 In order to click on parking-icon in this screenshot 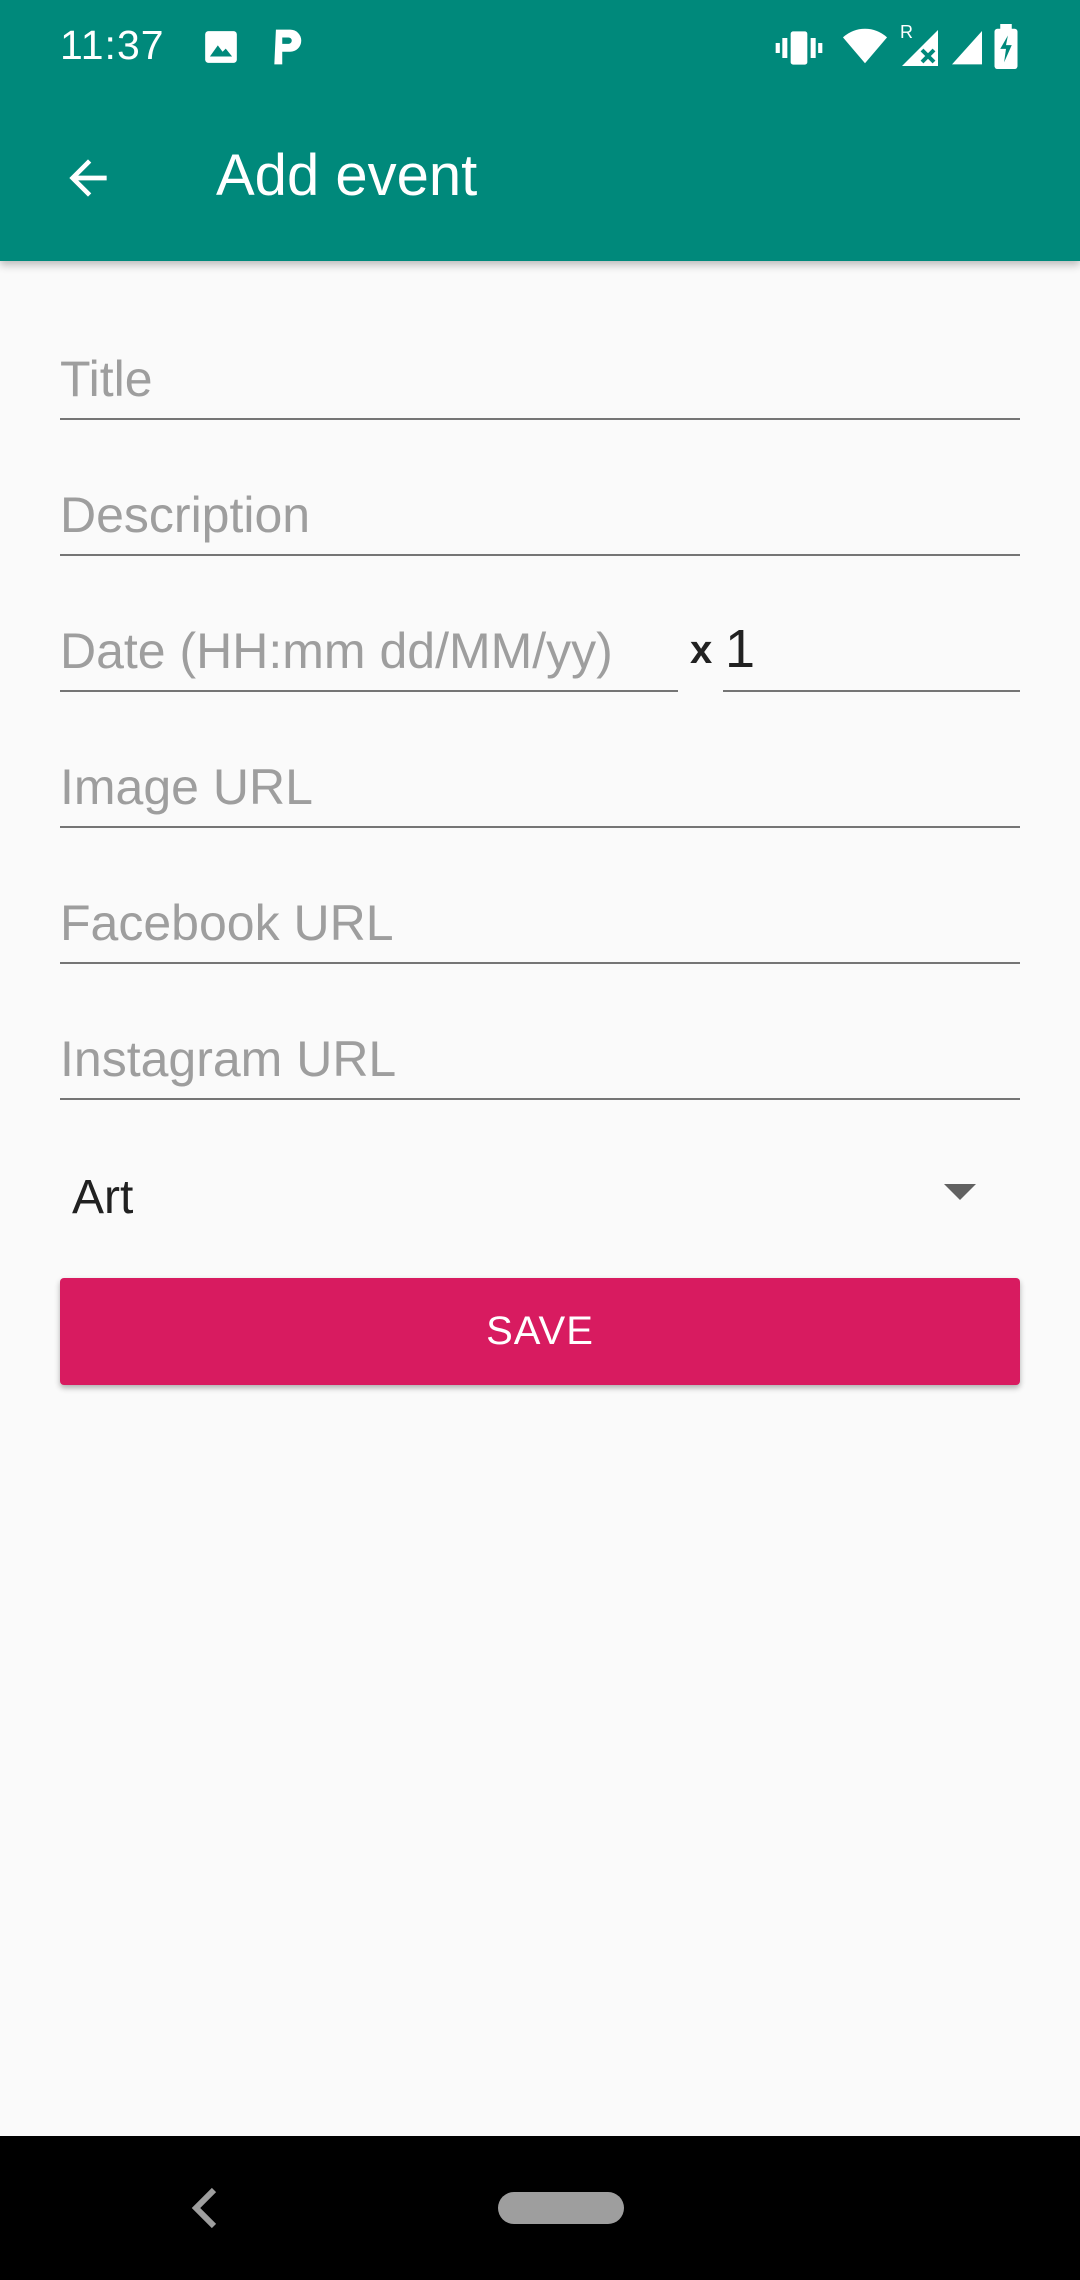, I will do `click(288, 47)`.